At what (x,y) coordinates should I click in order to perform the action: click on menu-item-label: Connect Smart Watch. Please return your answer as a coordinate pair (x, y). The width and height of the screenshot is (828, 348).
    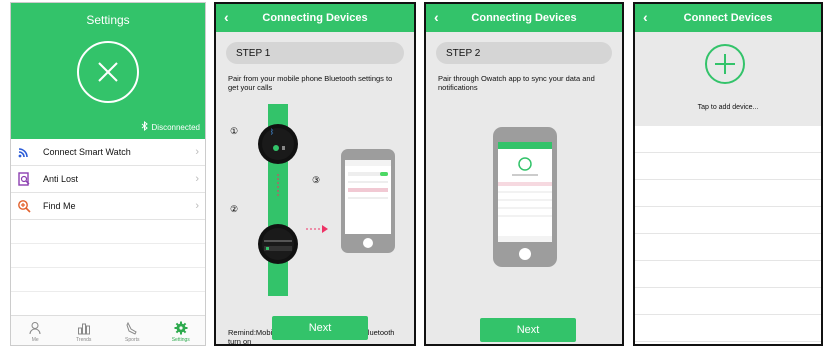
    Looking at the image, I should click on (87, 152).